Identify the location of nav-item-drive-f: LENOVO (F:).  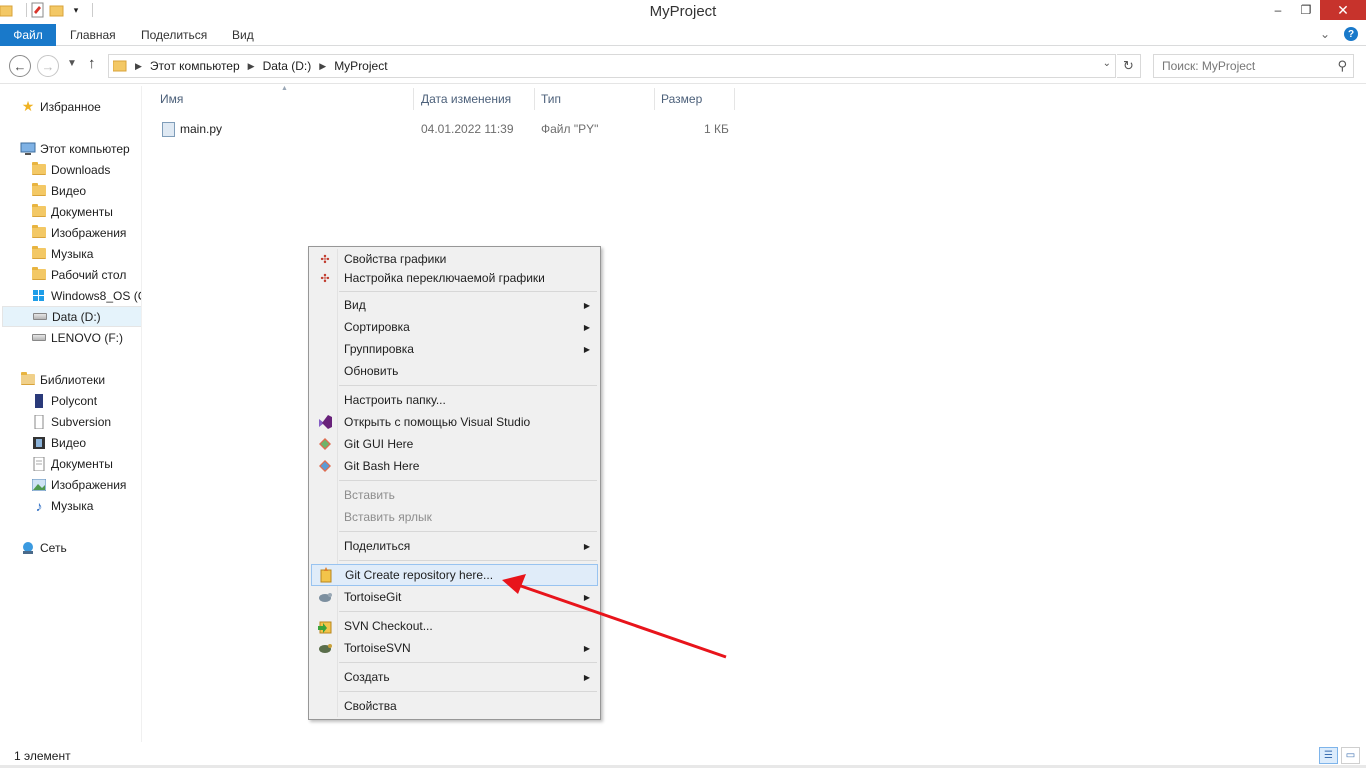
(77, 337).